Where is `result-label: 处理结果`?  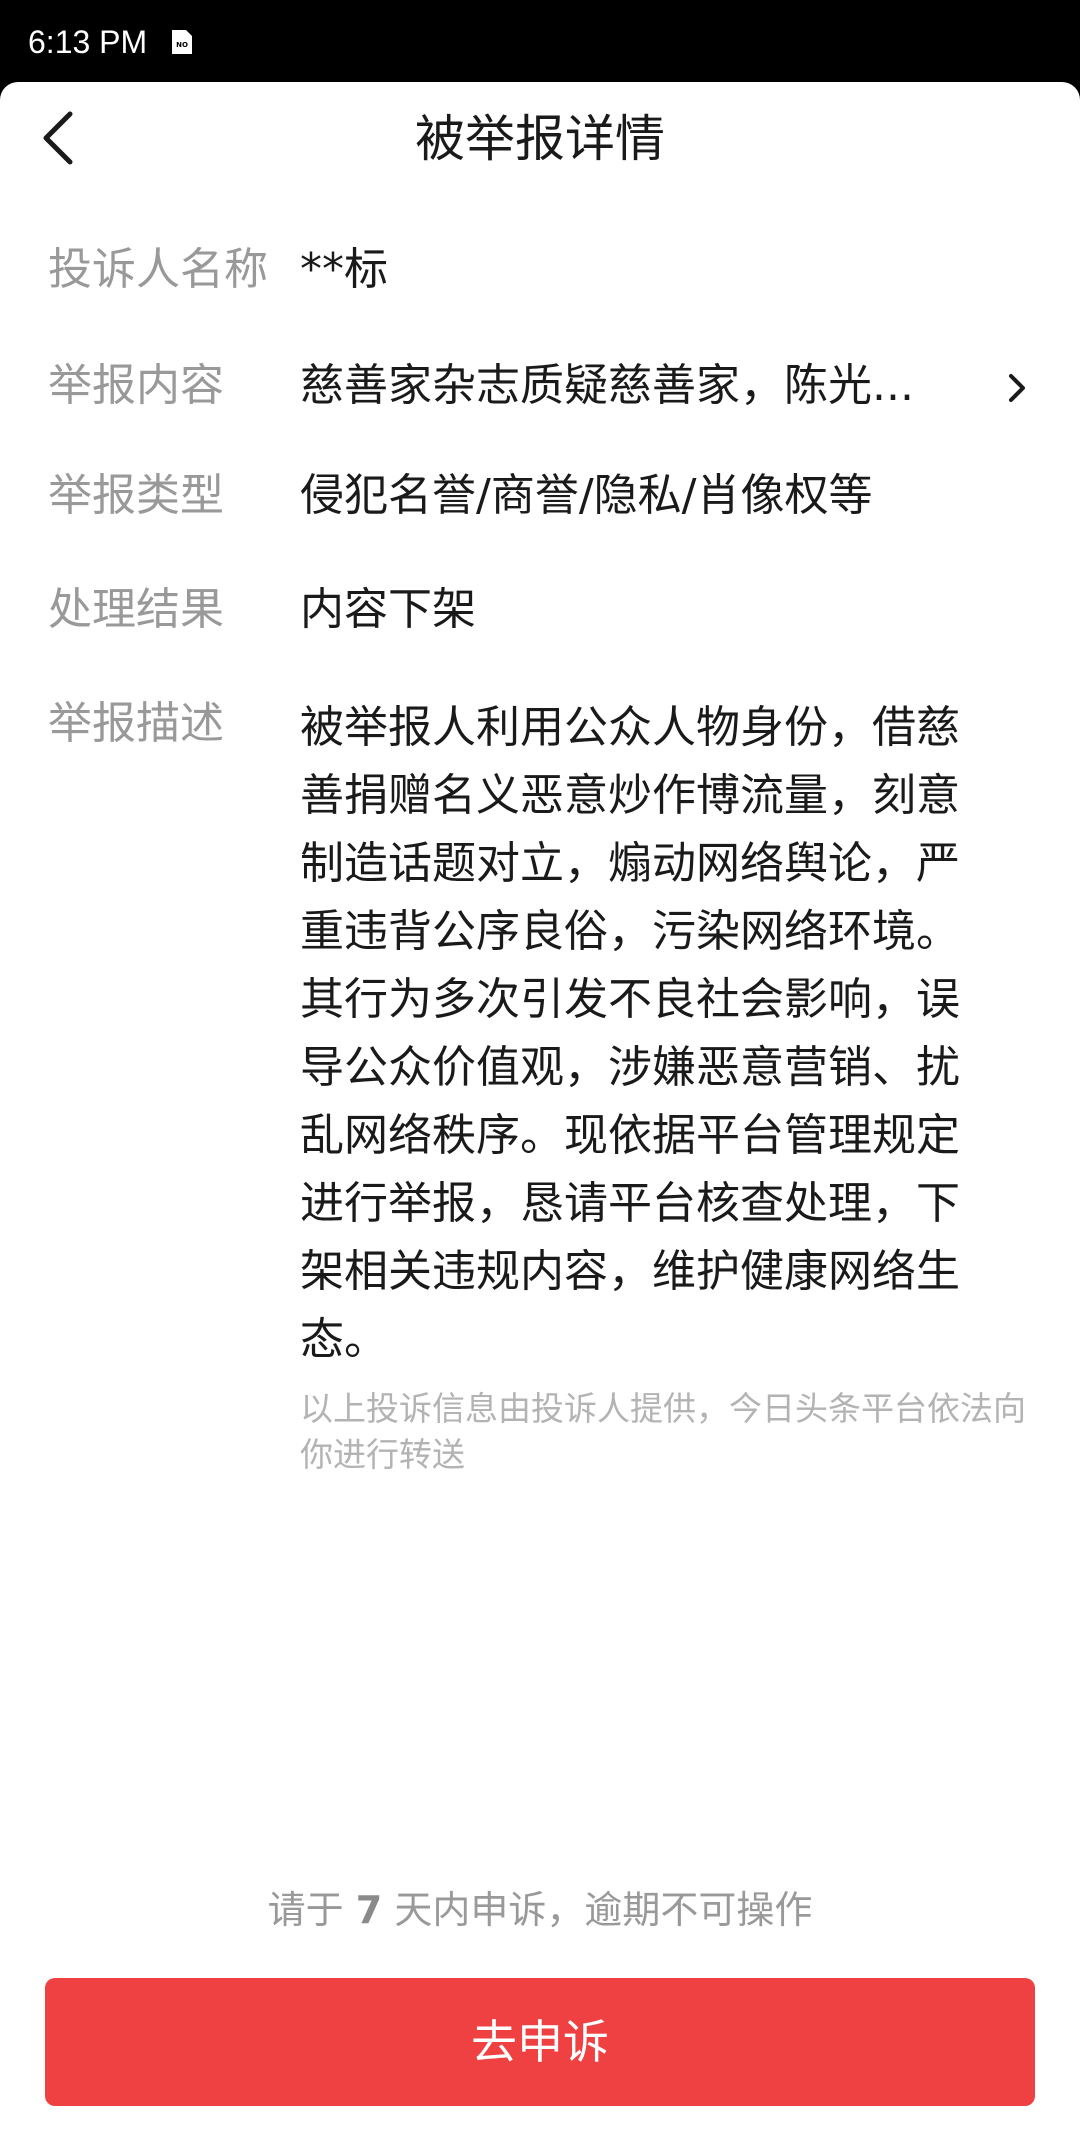 result-label: 处理结果 is located at coordinates (136, 609).